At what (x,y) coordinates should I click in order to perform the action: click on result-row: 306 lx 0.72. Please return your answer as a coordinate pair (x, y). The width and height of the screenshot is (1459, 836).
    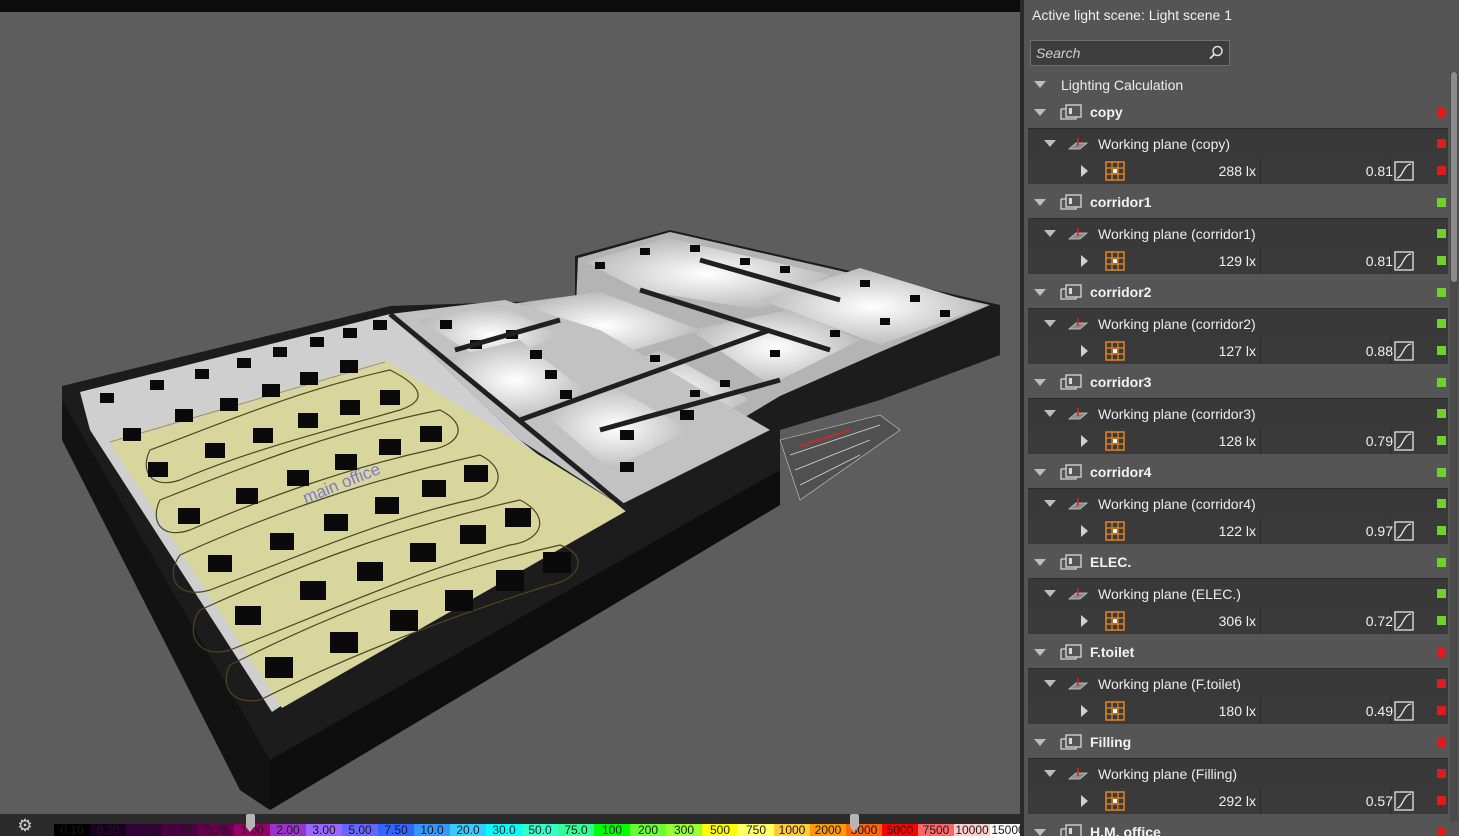
    Looking at the image, I should click on (1238, 621).